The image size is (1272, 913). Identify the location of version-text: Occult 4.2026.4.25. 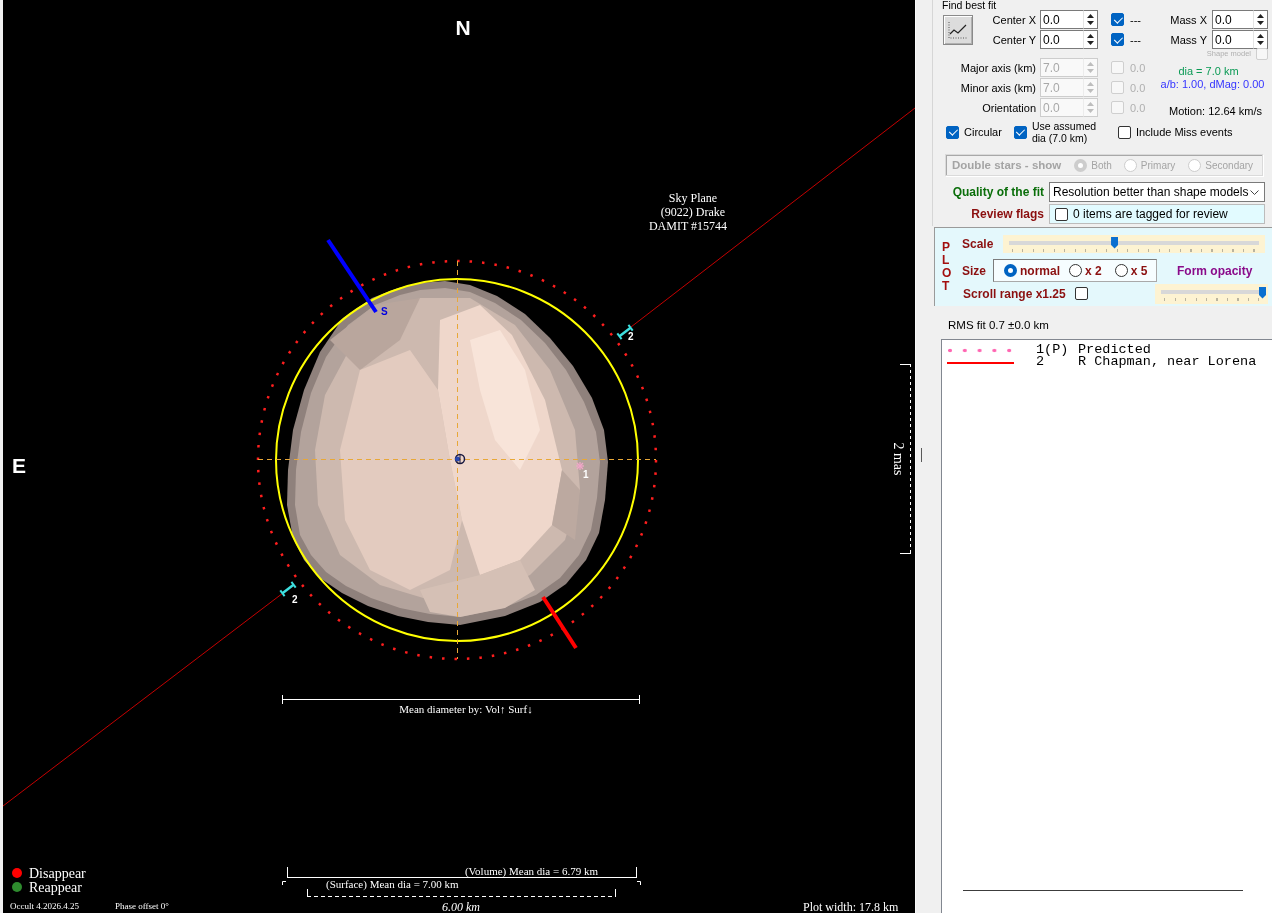
(44, 906).